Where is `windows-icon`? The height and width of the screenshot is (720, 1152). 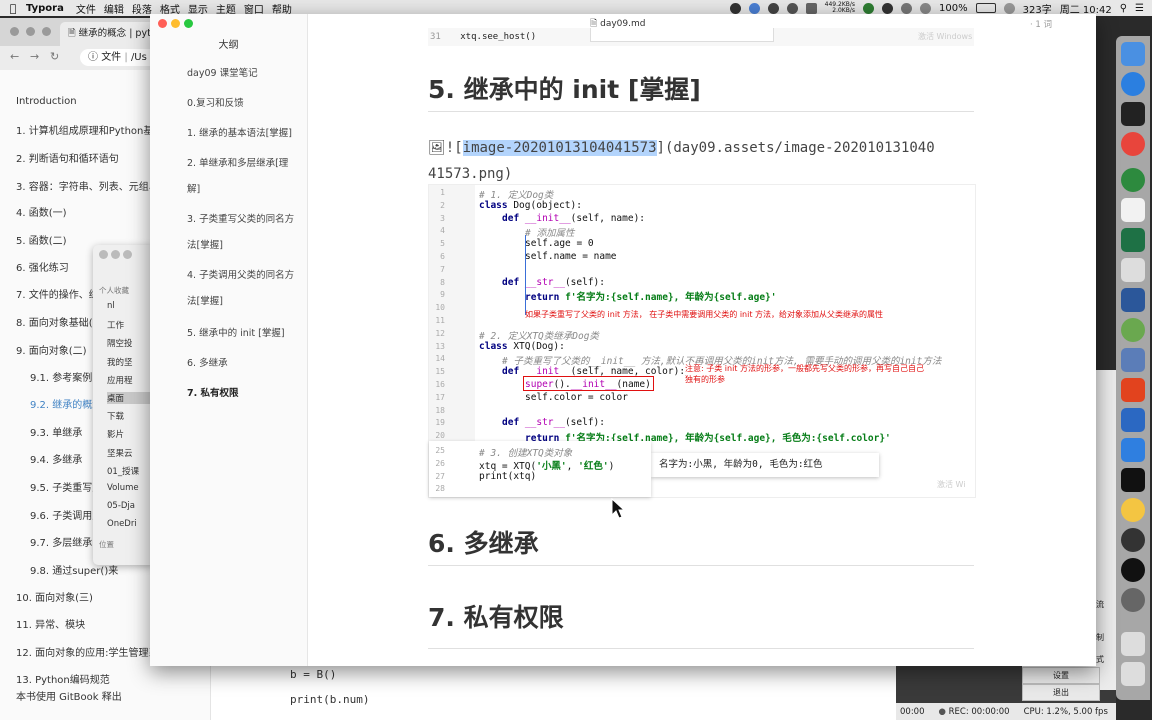 windows-icon is located at coordinates (1133, 450).